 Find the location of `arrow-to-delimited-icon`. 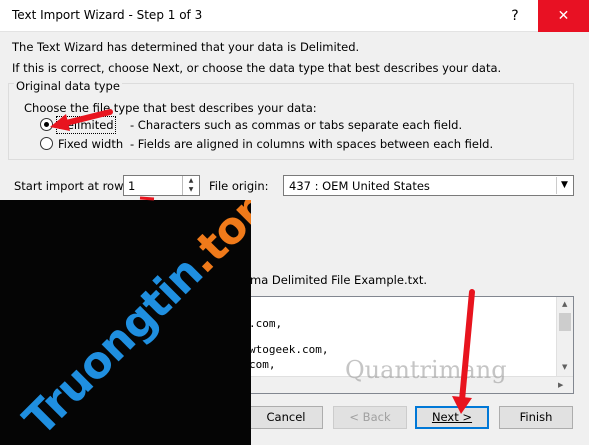

arrow-to-delimited-icon is located at coordinates (81, 120).